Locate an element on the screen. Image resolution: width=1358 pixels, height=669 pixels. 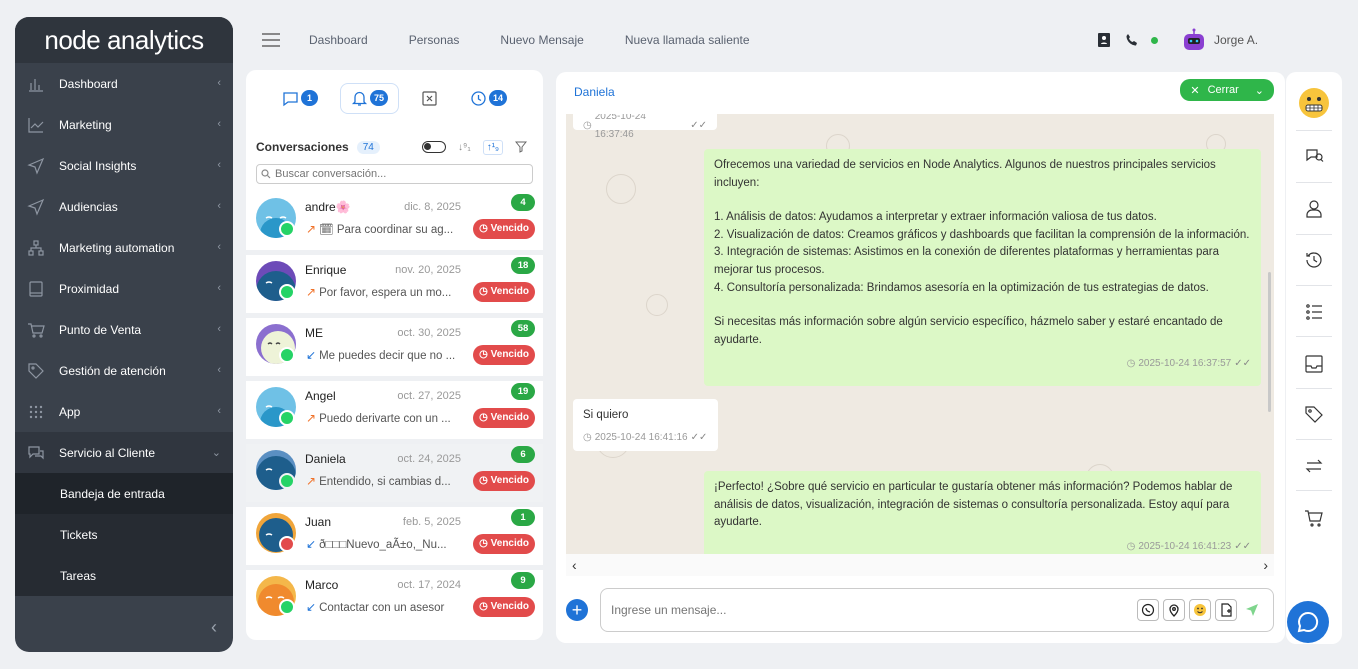
sidebar-item-servicio-al-cliente: Servicio al Cliente ⌄ is located at coordinates (124, 452).